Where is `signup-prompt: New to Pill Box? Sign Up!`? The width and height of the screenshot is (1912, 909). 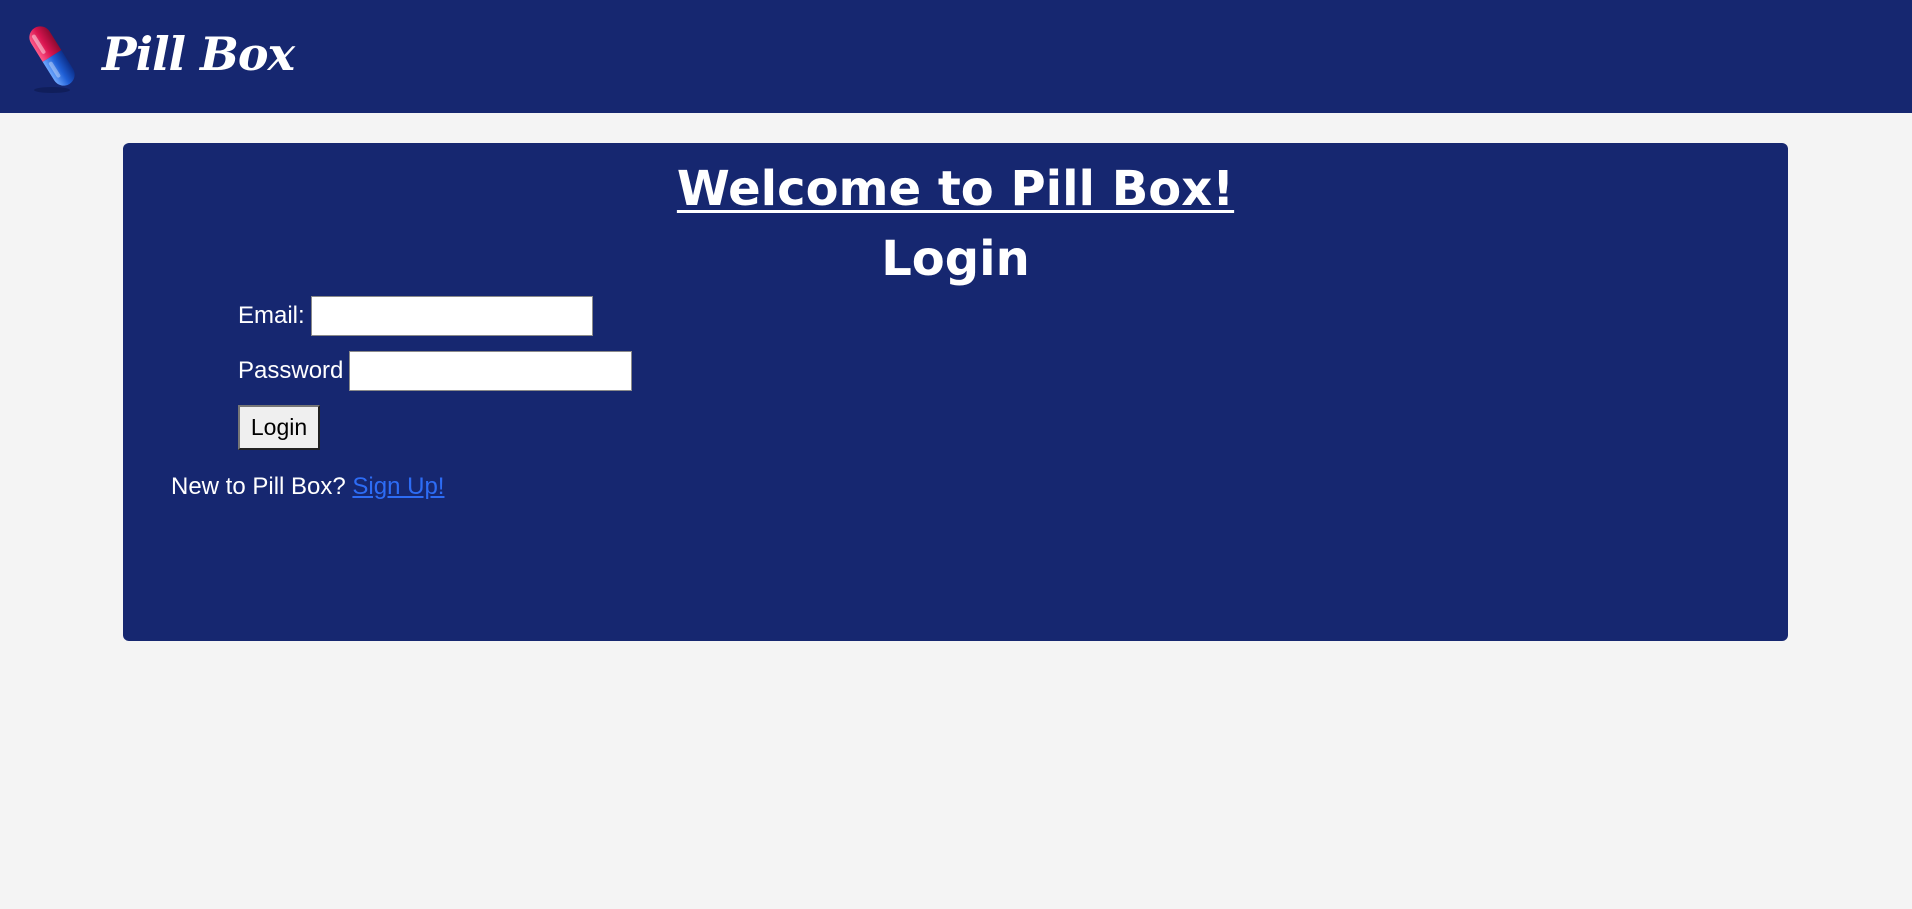
signup-prompt: New to Pill Box? Sign Up! is located at coordinates (307, 487).